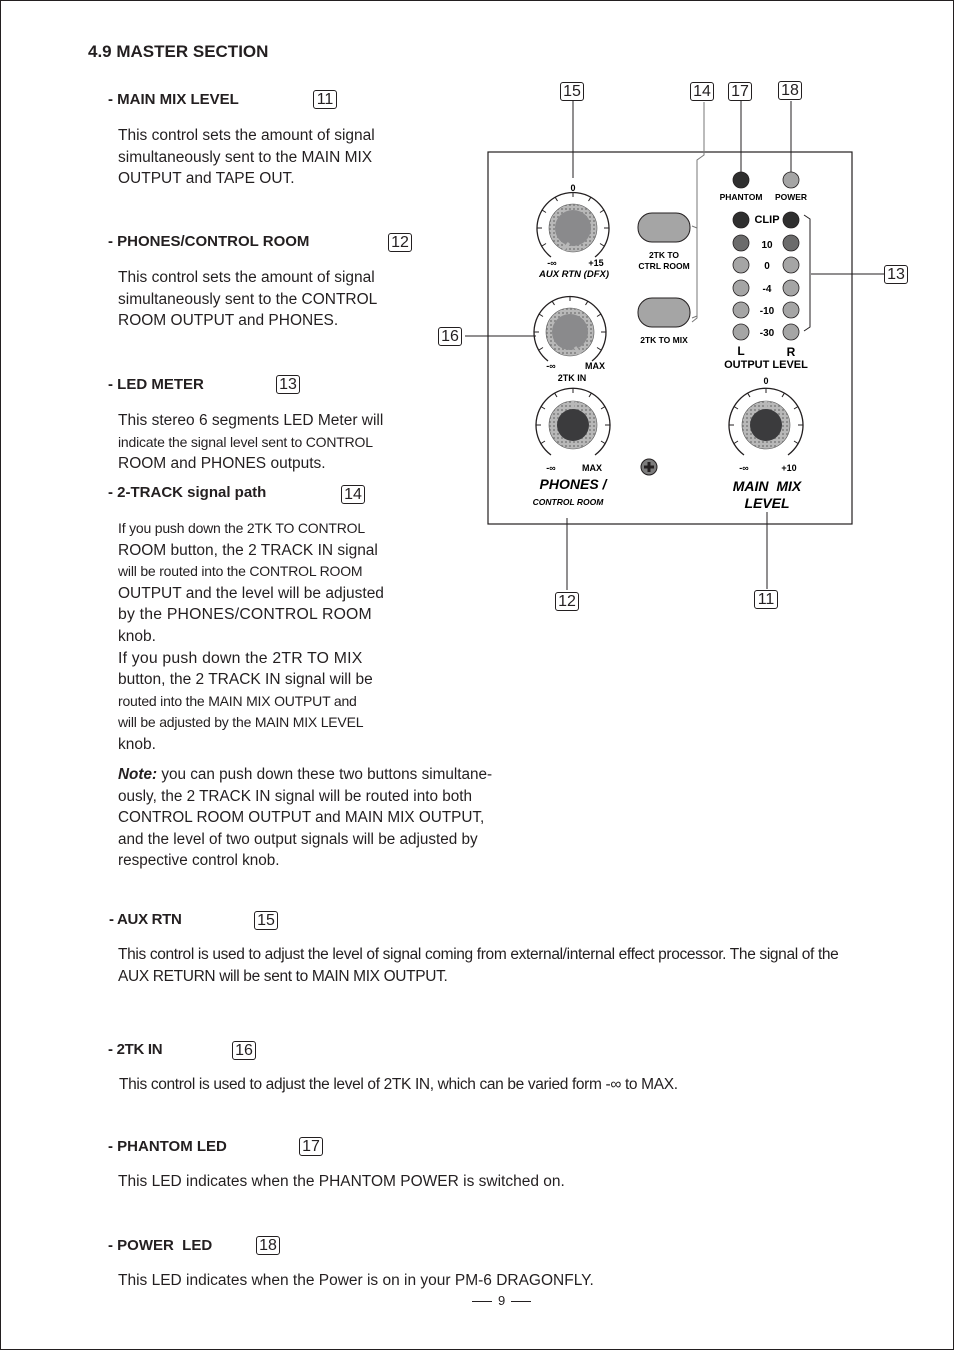  I want to click on 2tk-to-ctrl-room-label-2: CTRL ROOM, so click(663, 266).